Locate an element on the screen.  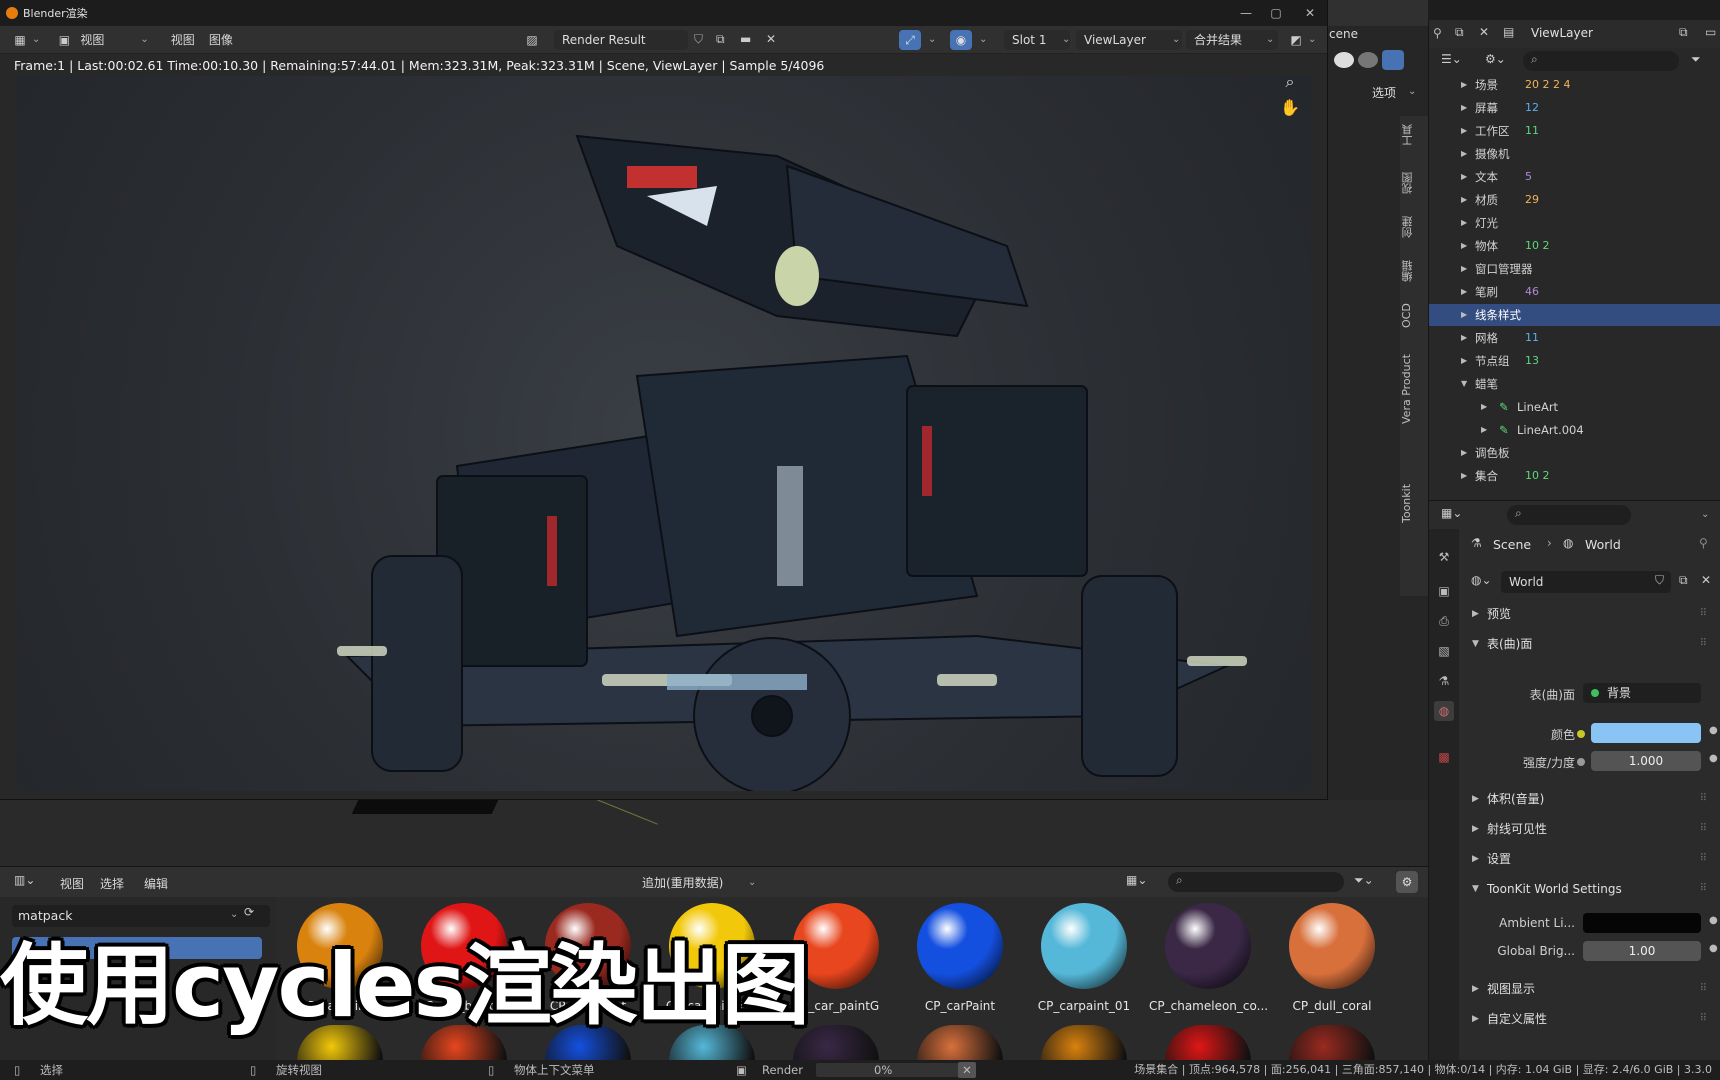
outliner-row: ▶ 文本 5 is located at coordinates (1574, 177).